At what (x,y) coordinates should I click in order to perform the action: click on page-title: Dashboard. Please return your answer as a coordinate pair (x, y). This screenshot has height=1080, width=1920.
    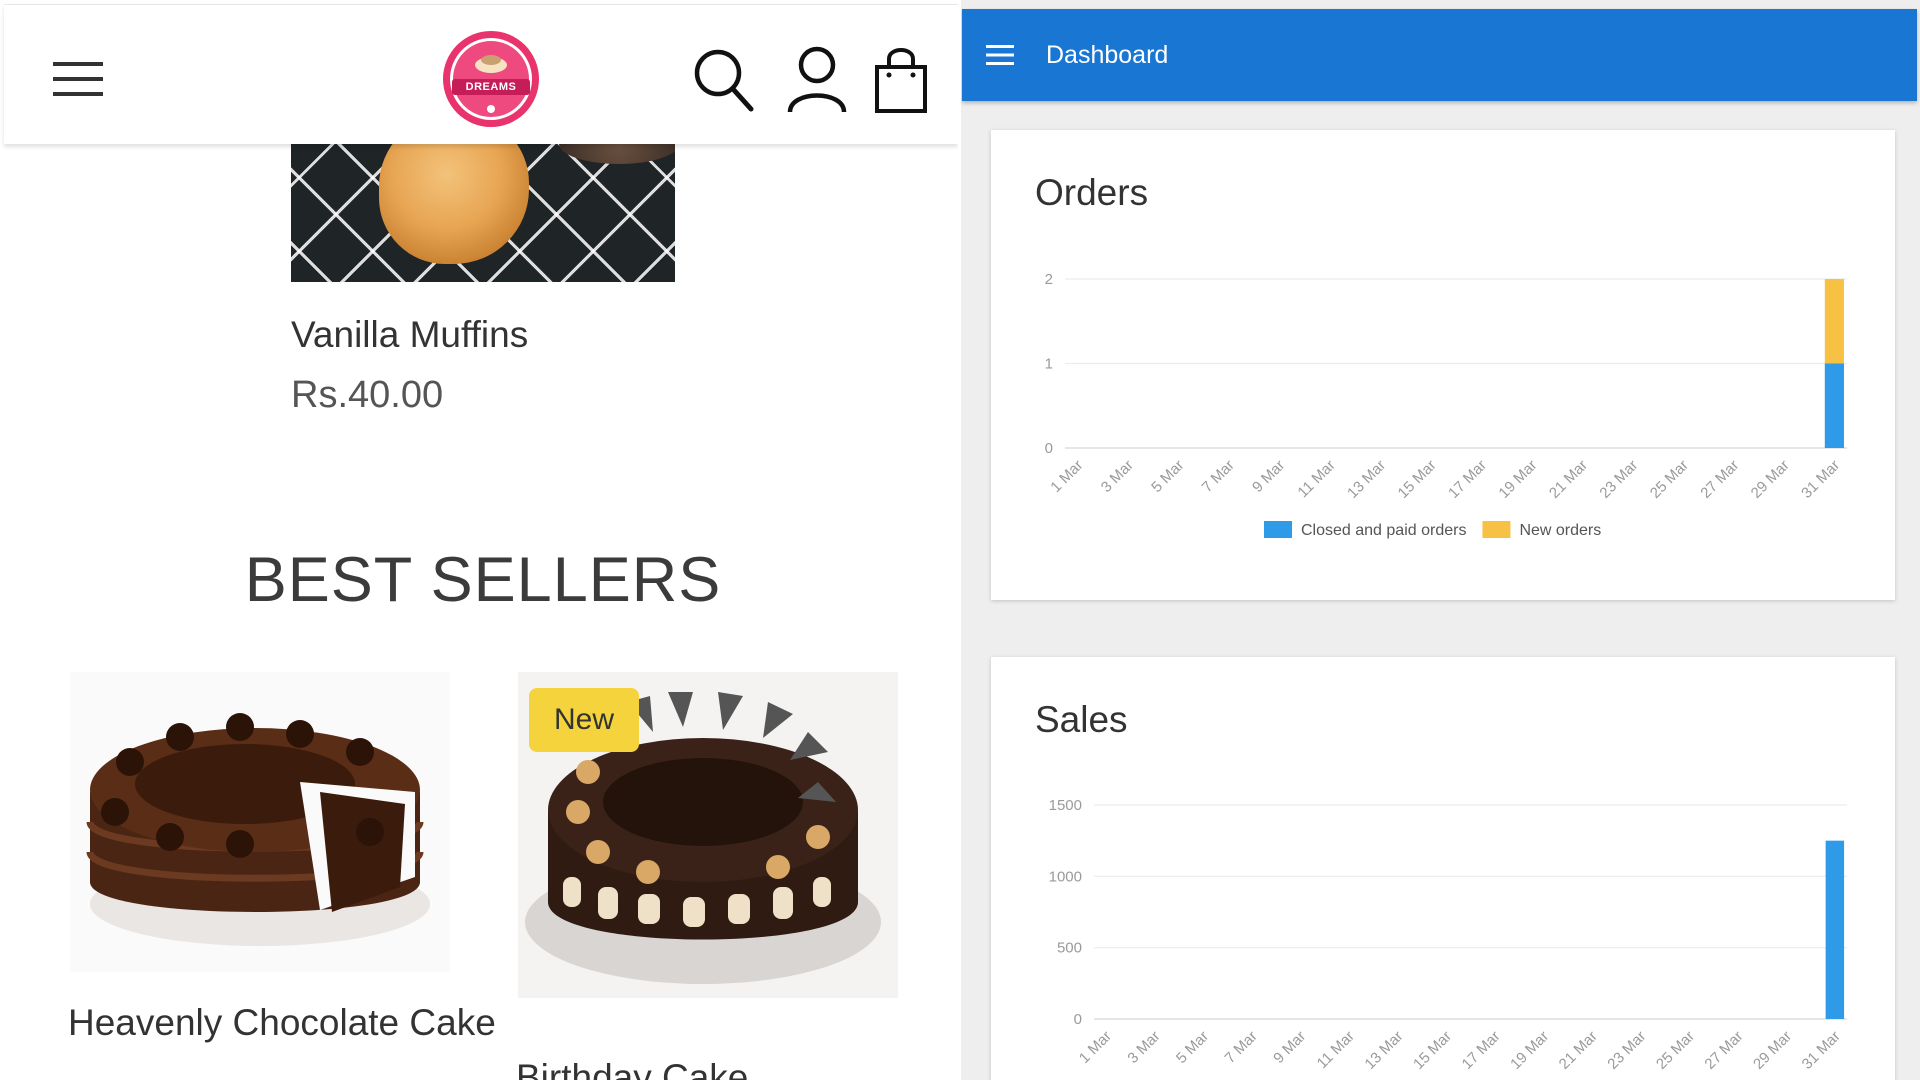
    Looking at the image, I should click on (1107, 55).